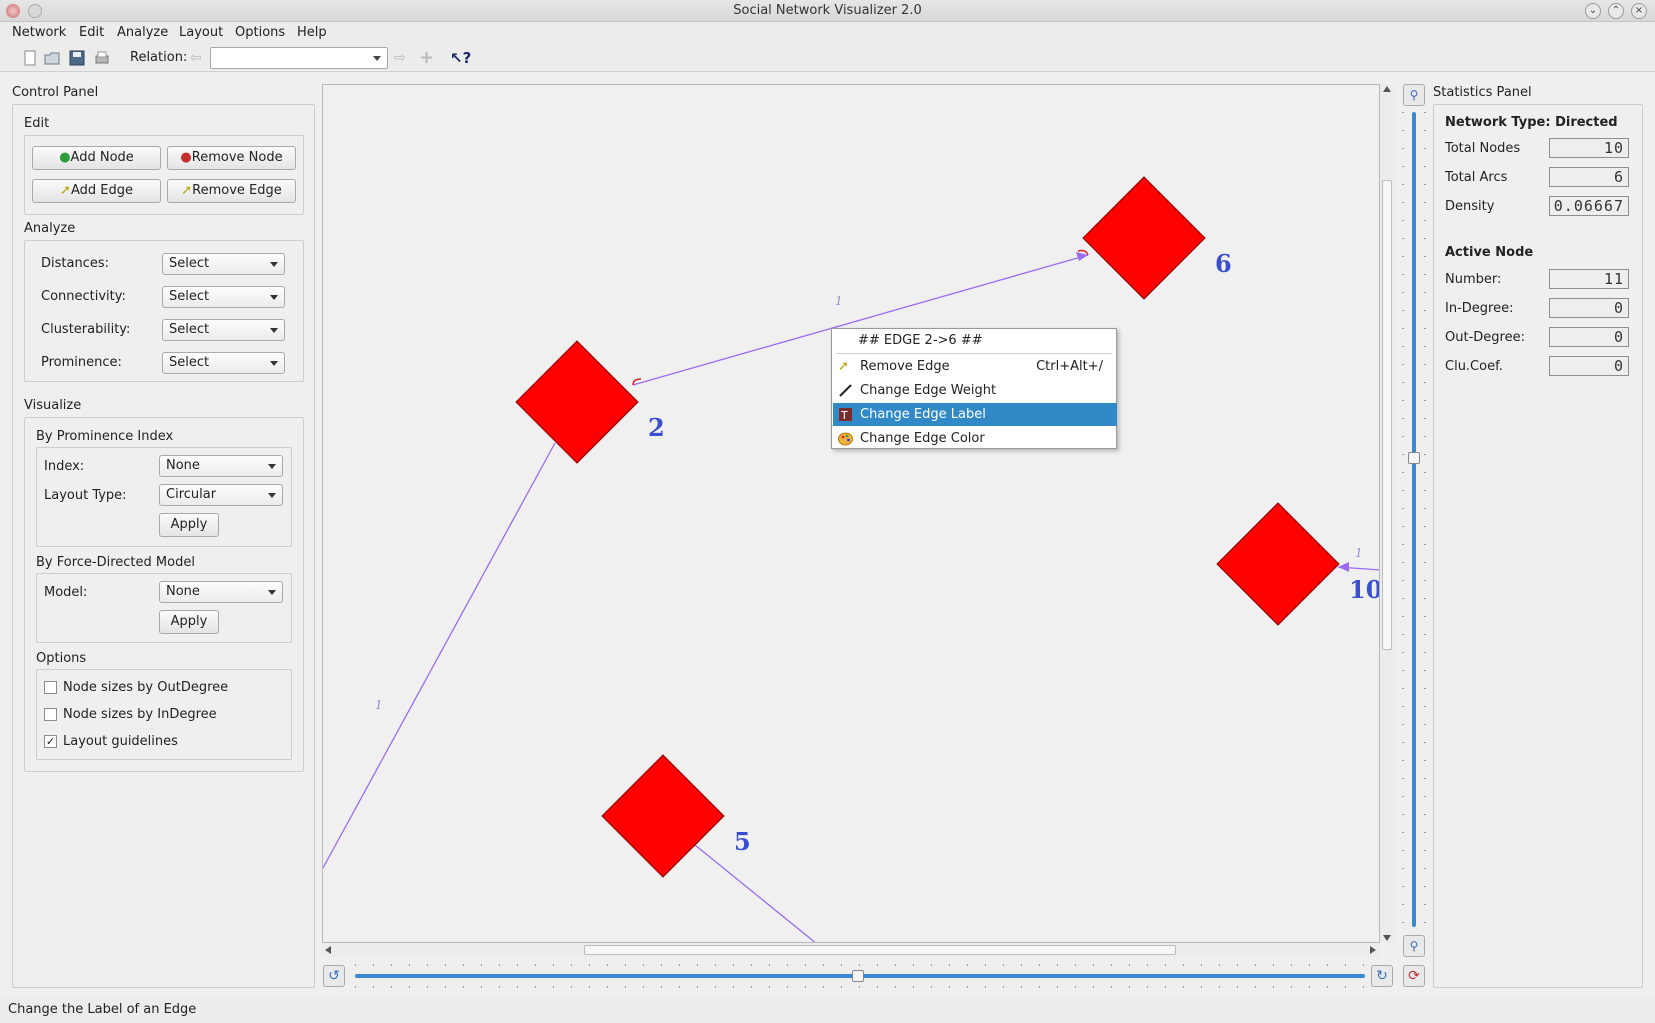 The width and height of the screenshot is (1655, 1023). What do you see at coordinates (77, 58) in the screenshot?
I see `save-icon` at bounding box center [77, 58].